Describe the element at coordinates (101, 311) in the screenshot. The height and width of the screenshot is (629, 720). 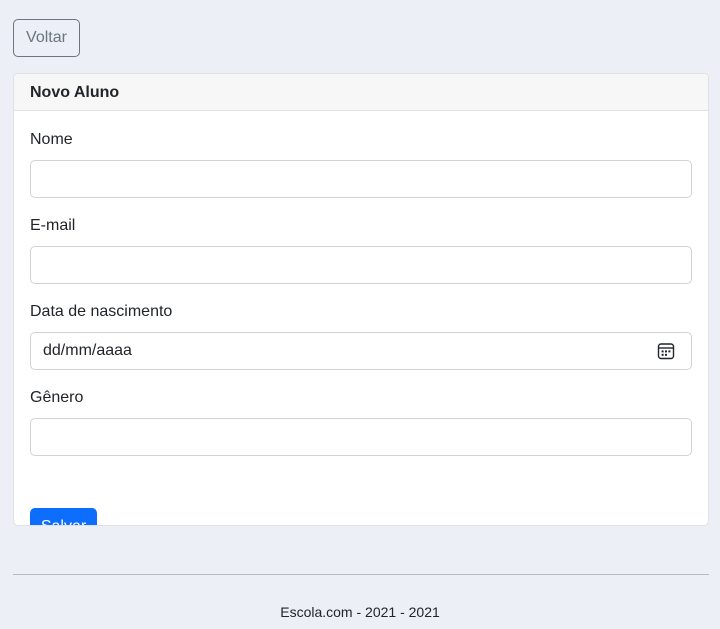
I see `birthdate-label: Data de nascimento` at that location.